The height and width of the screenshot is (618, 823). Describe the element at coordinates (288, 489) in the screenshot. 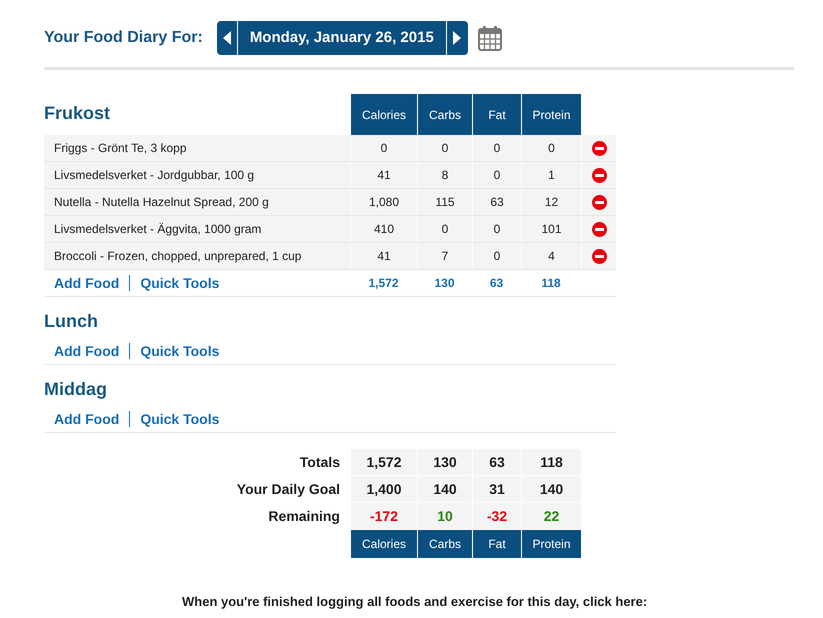

I see `summary-label: Your Daily Goal` at that location.